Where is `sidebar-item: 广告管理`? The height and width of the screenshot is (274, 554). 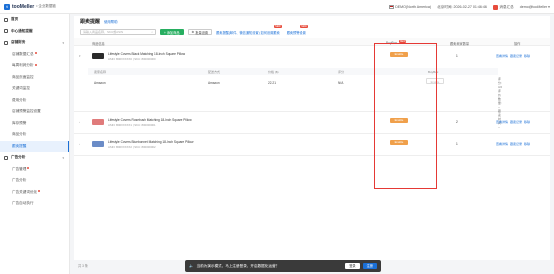
sidebar-item: 广告管理 is located at coordinates (34, 170).